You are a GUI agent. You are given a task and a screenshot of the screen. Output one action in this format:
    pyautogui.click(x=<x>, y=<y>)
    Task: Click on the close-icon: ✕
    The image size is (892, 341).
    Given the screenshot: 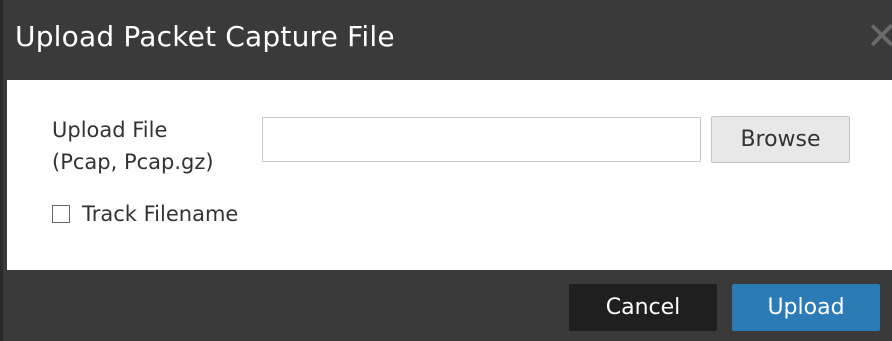 What is the action you would take?
    pyautogui.click(x=879, y=36)
    